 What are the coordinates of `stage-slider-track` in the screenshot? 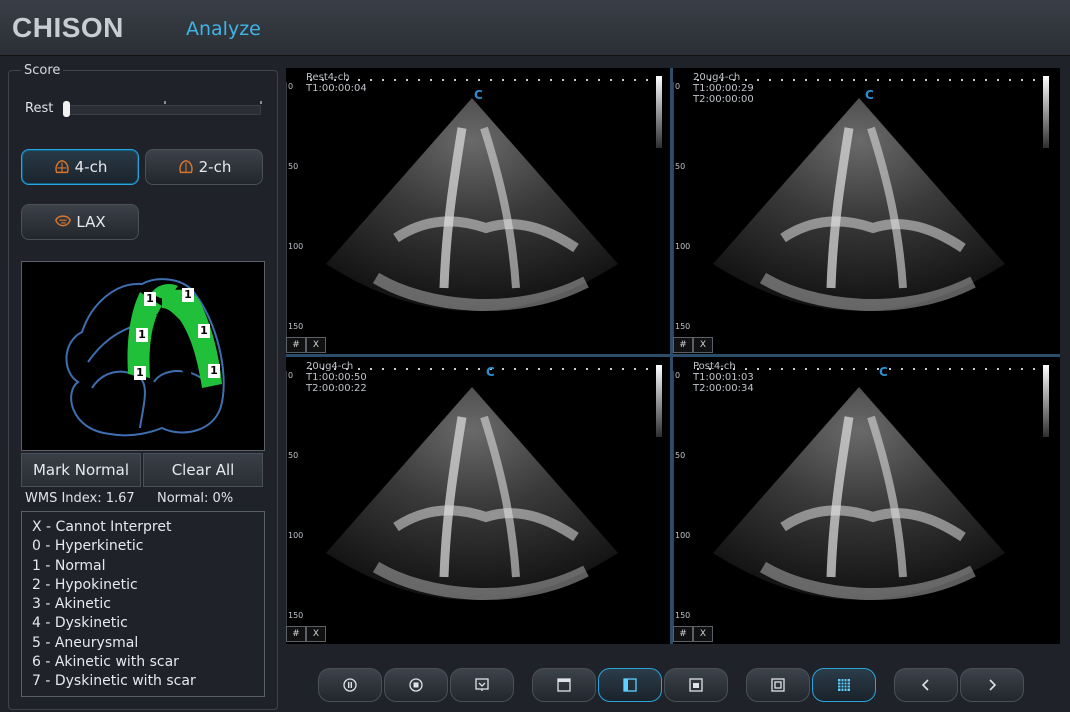 It's located at (163, 110).